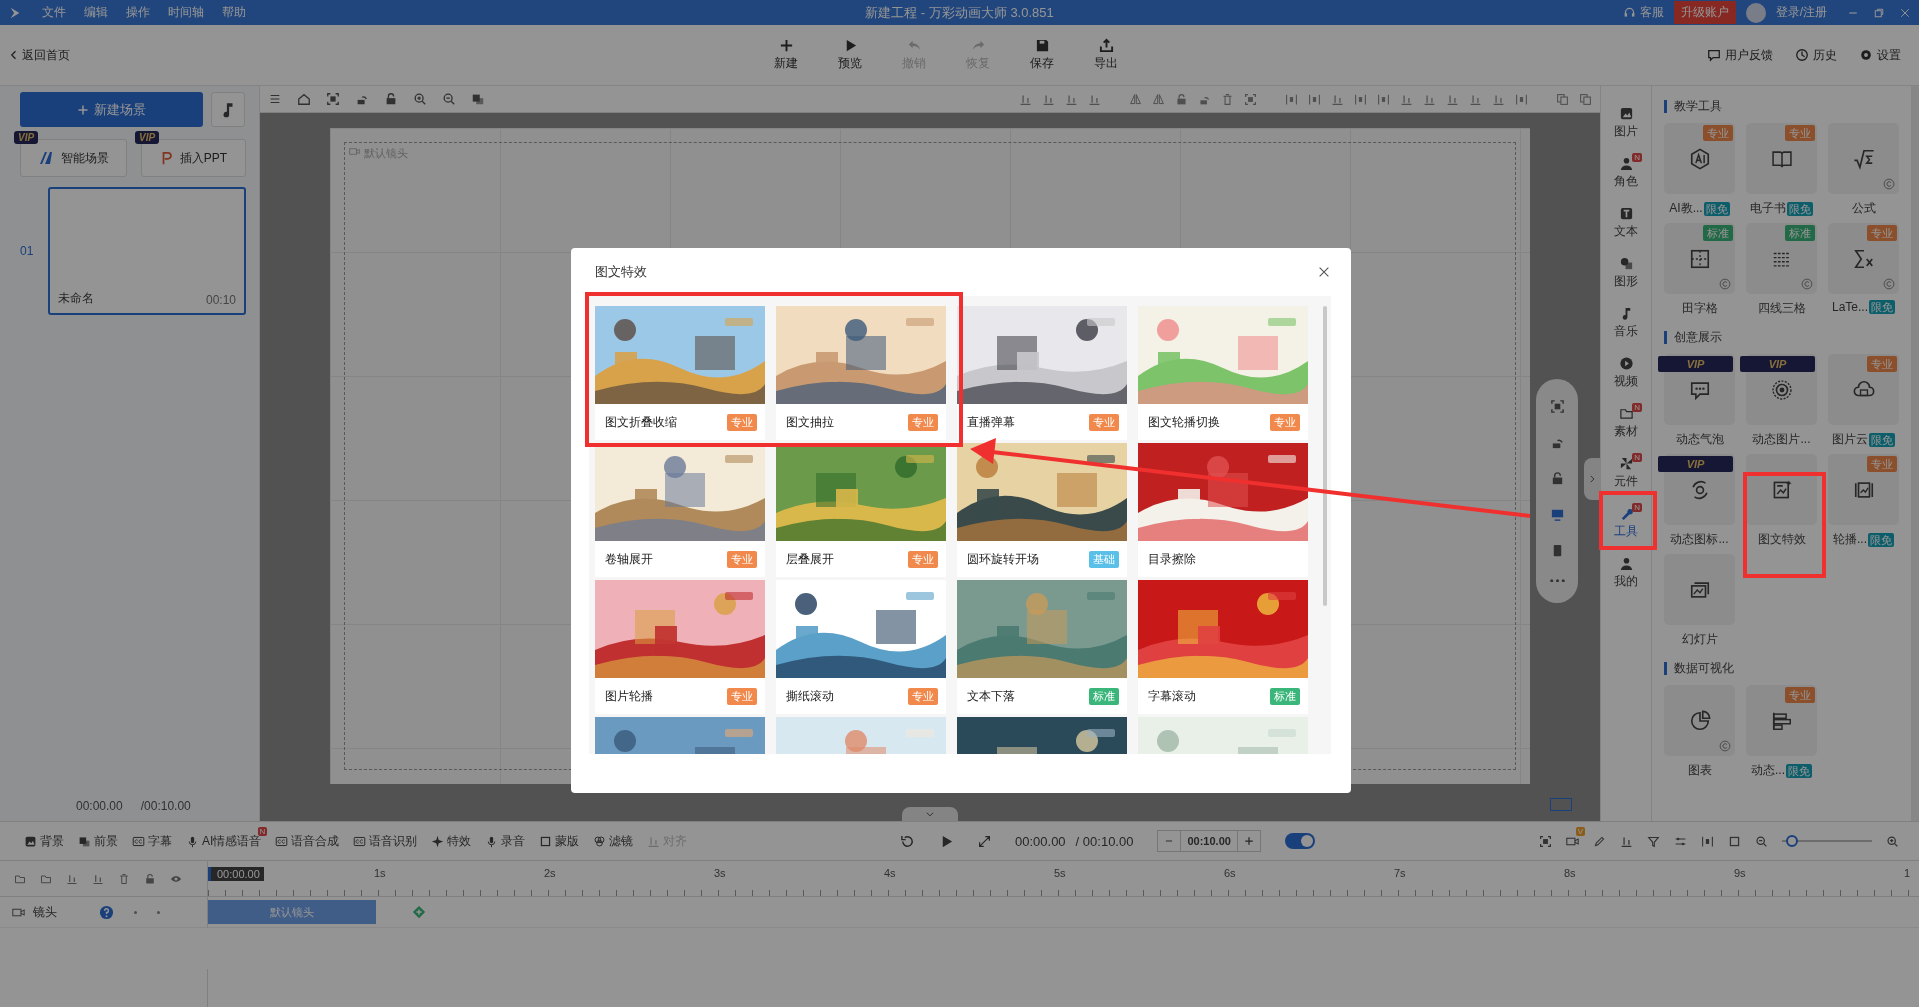 The height and width of the screenshot is (1007, 1919). What do you see at coordinates (236, 874) in the screenshot?
I see `playhead: 00:00.00` at bounding box center [236, 874].